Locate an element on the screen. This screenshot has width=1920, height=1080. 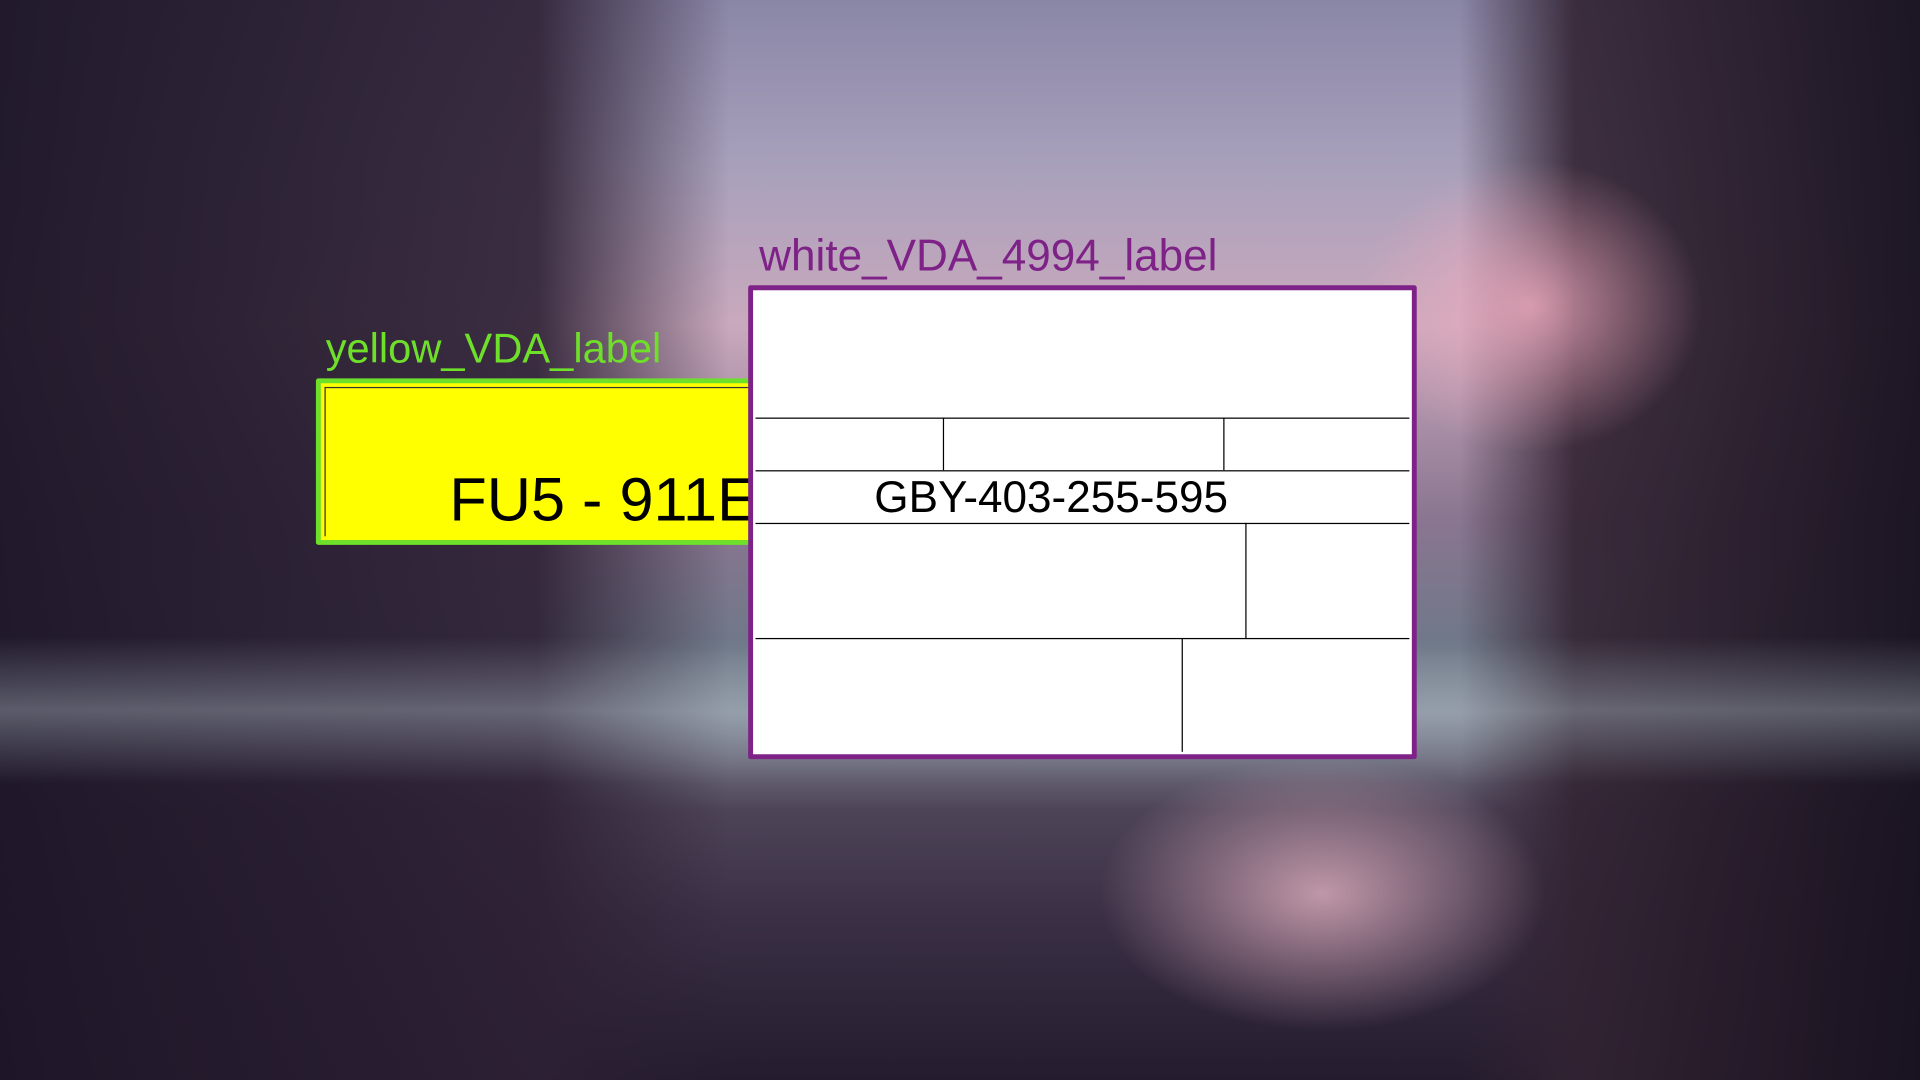
yellow-label-box: FU5 - 911E is located at coordinates (536, 461).